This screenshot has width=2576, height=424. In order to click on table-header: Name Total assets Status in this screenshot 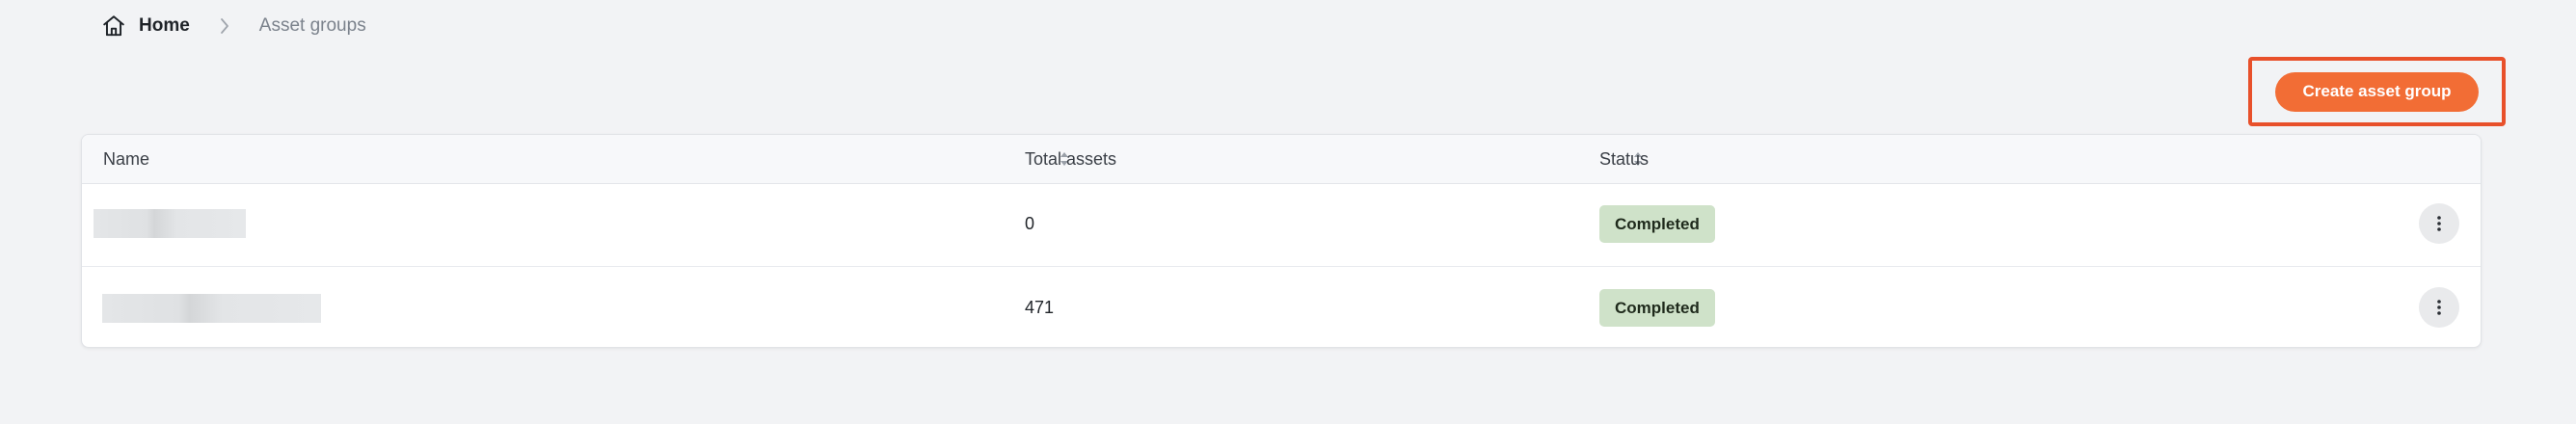, I will do `click(1281, 159)`.